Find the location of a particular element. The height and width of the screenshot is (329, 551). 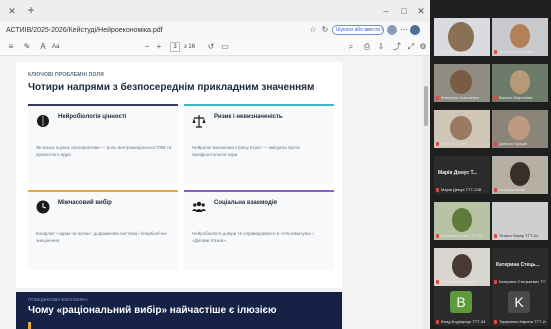

participant-tile: Вероніка Сава ТТТ-24 is located at coordinates (462, 221).